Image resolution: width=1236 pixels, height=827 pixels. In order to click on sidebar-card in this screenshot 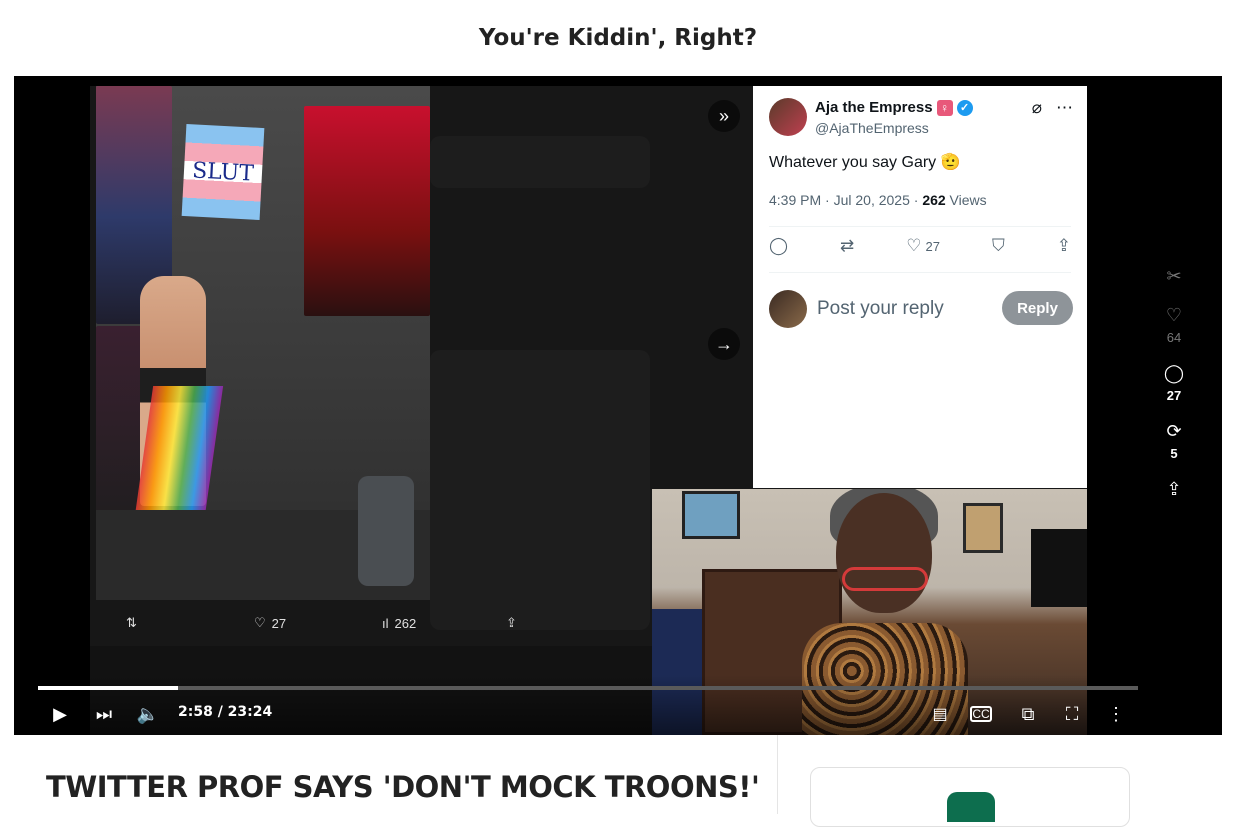, I will do `click(970, 797)`.